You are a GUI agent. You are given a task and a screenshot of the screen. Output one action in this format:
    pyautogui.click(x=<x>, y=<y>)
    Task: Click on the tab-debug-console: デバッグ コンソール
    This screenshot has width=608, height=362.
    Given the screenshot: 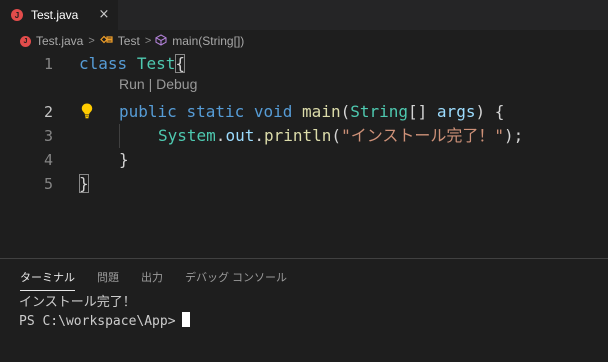 What is the action you would take?
    pyautogui.click(x=236, y=280)
    